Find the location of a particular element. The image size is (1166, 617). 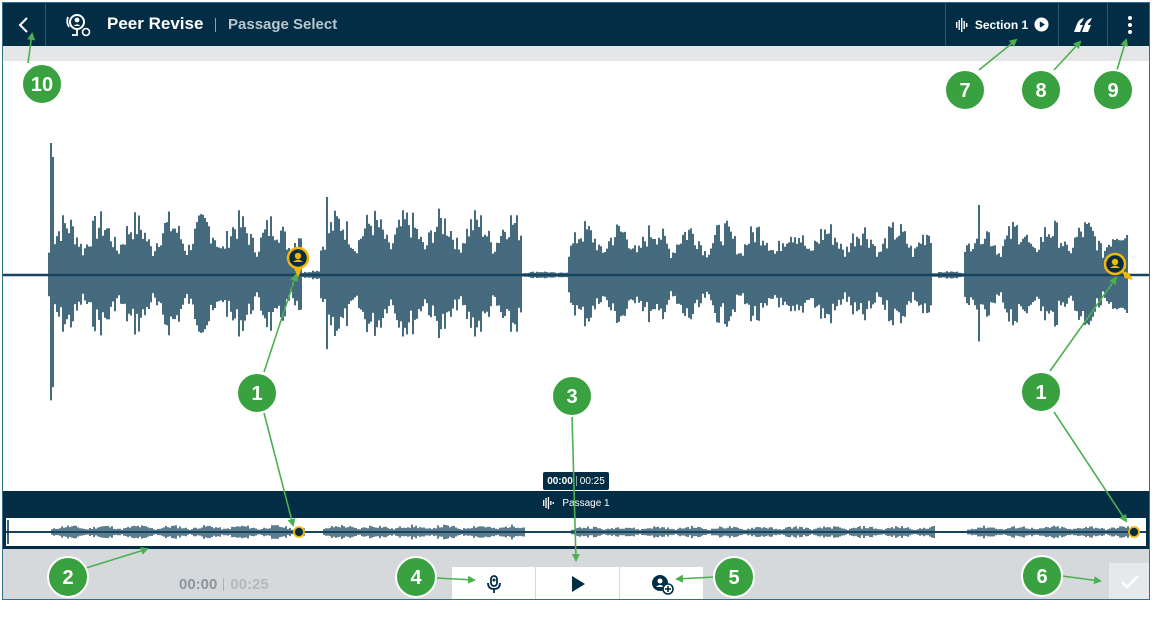

quote-tool-icon is located at coordinates (1083, 24).